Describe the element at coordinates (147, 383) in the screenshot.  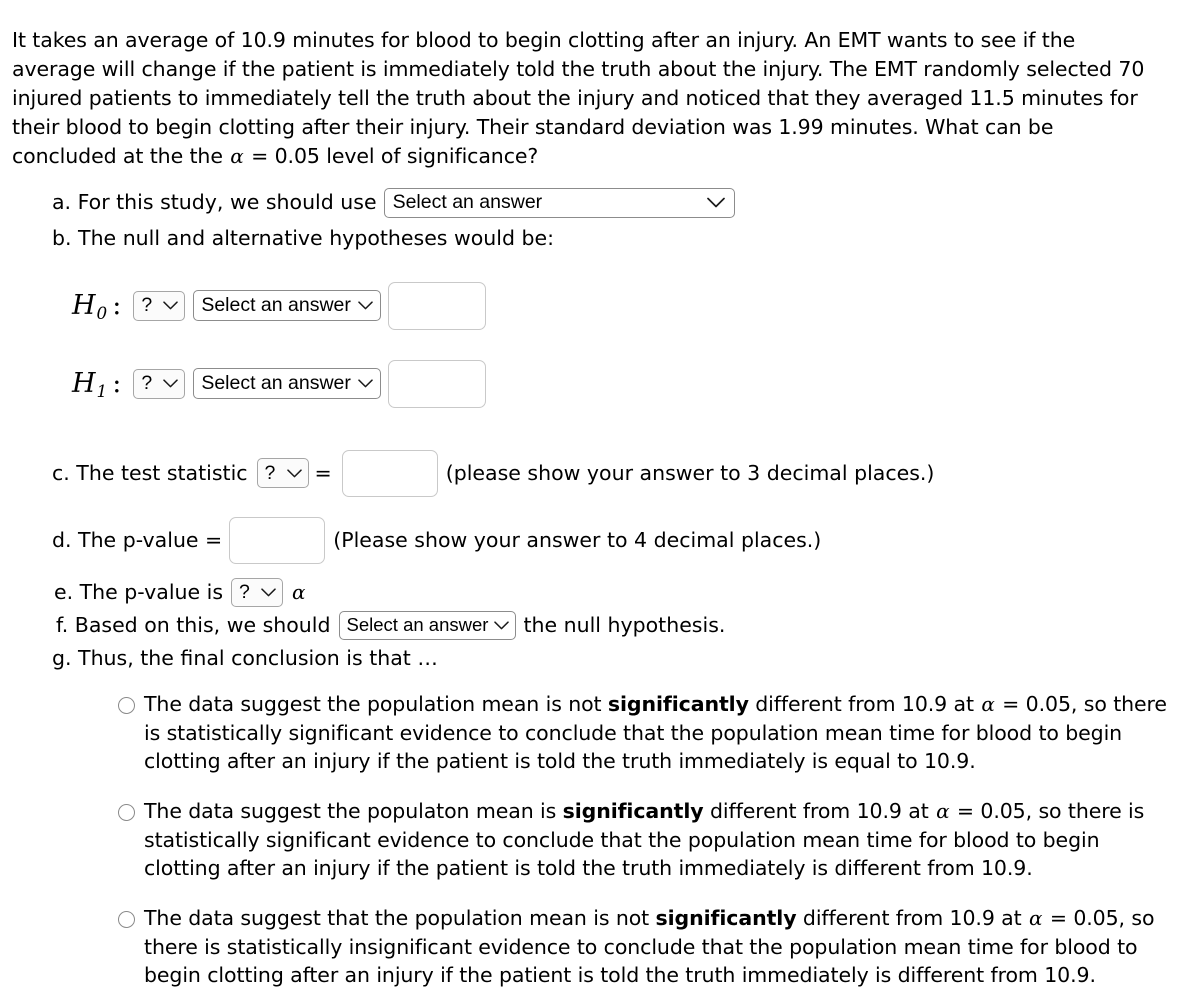
I see `h1-operator-select-value: ?` at that location.